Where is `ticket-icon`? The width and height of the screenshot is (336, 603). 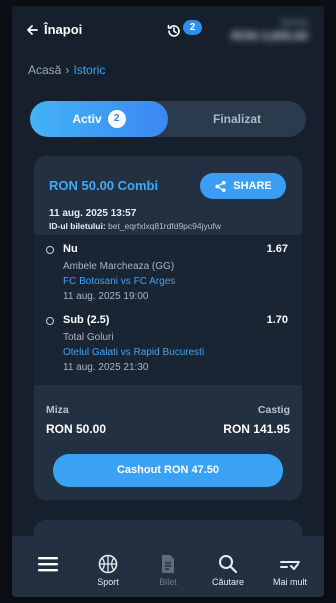
ticket-icon is located at coordinates (168, 564).